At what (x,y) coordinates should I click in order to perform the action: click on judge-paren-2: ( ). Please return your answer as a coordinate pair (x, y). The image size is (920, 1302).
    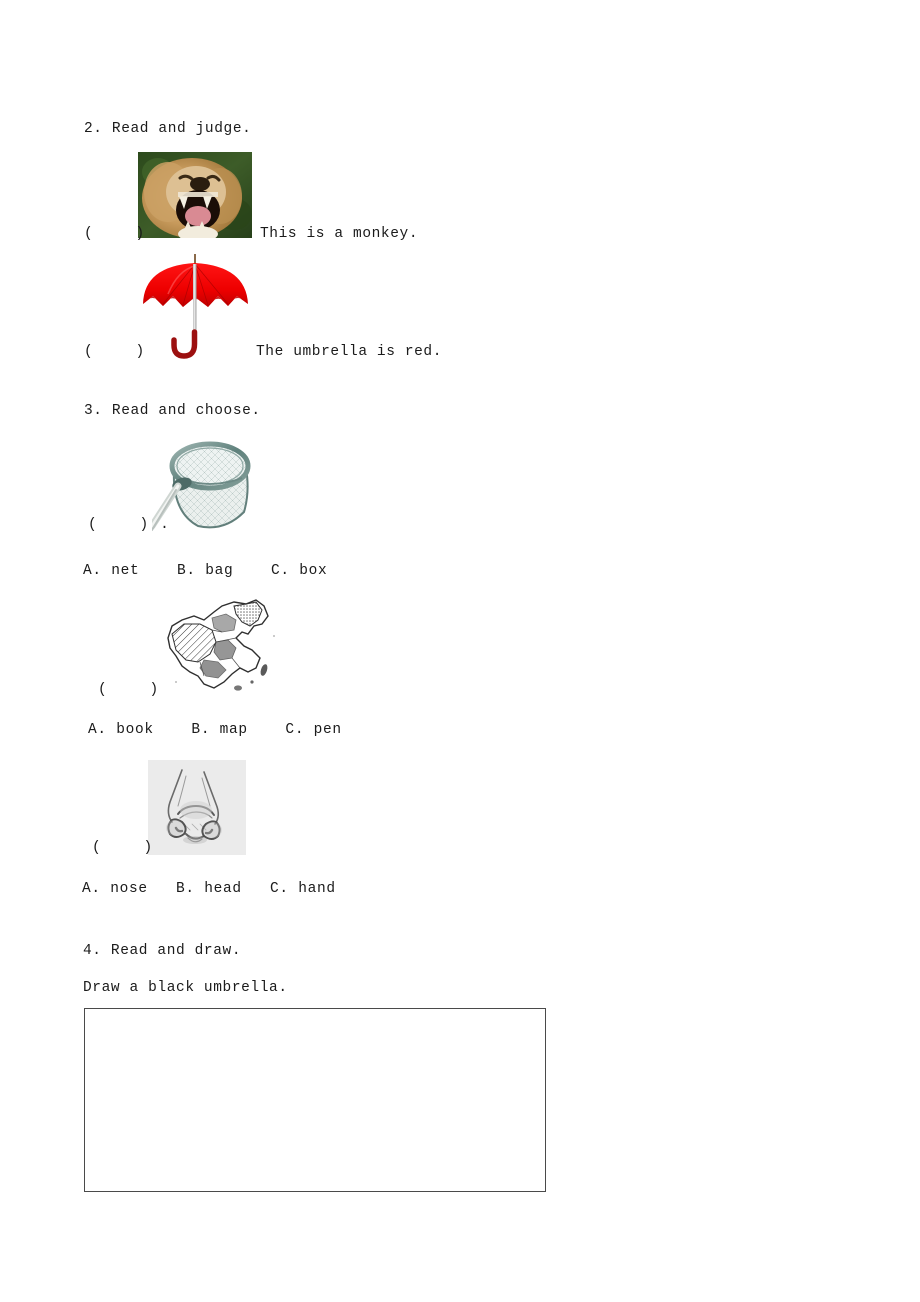
    Looking at the image, I should click on (115, 352).